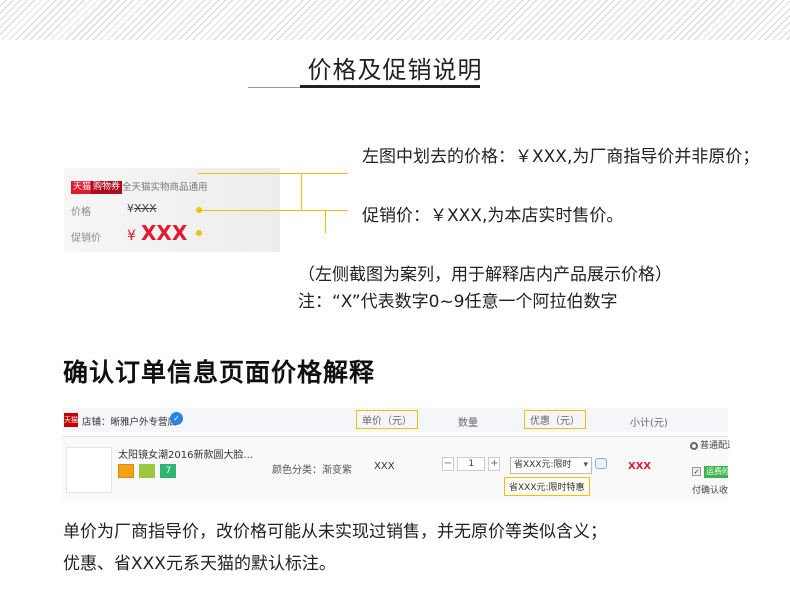  I want to click on original-price-connector, so click(250, 191).